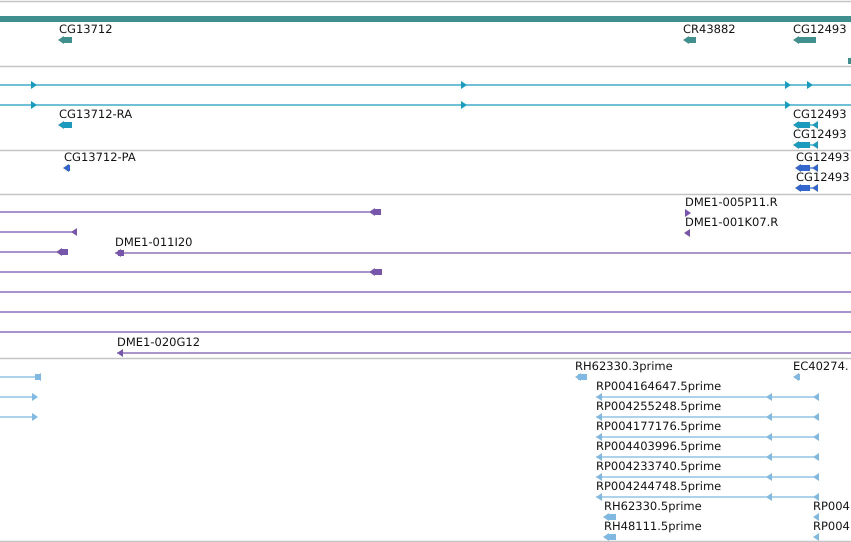 This screenshot has height=542, width=851. I want to click on feature-label: CG13712-RA, so click(95, 114).